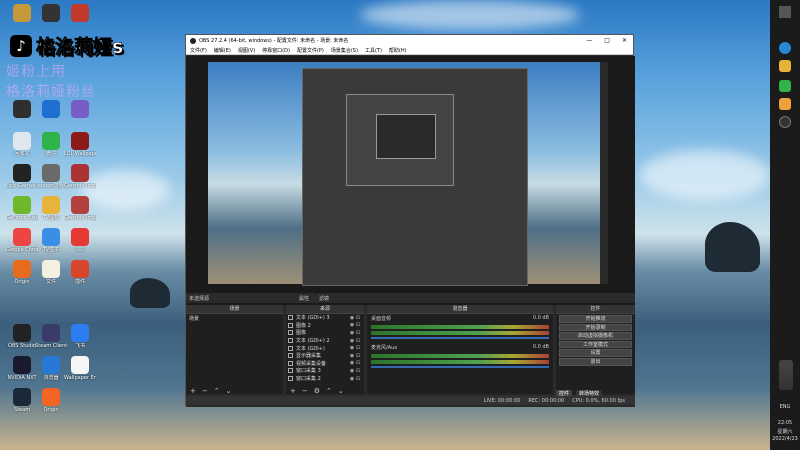 The height and width of the screenshot is (450, 800). Describe the element at coordinates (325, 333) in the screenshot. I see `source-item: 图像 ◉ ⊡` at that location.